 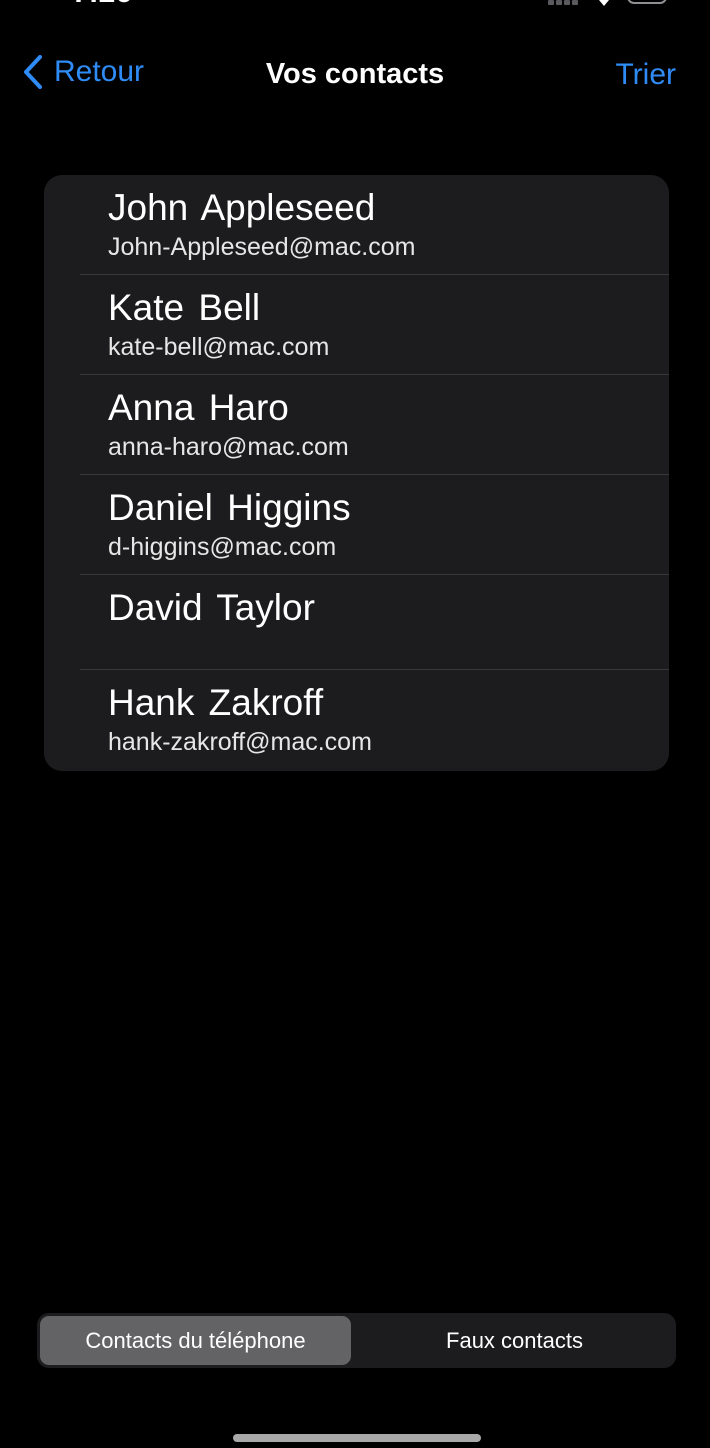 I want to click on contact-name: Daniel Higgins, so click(x=229, y=507).